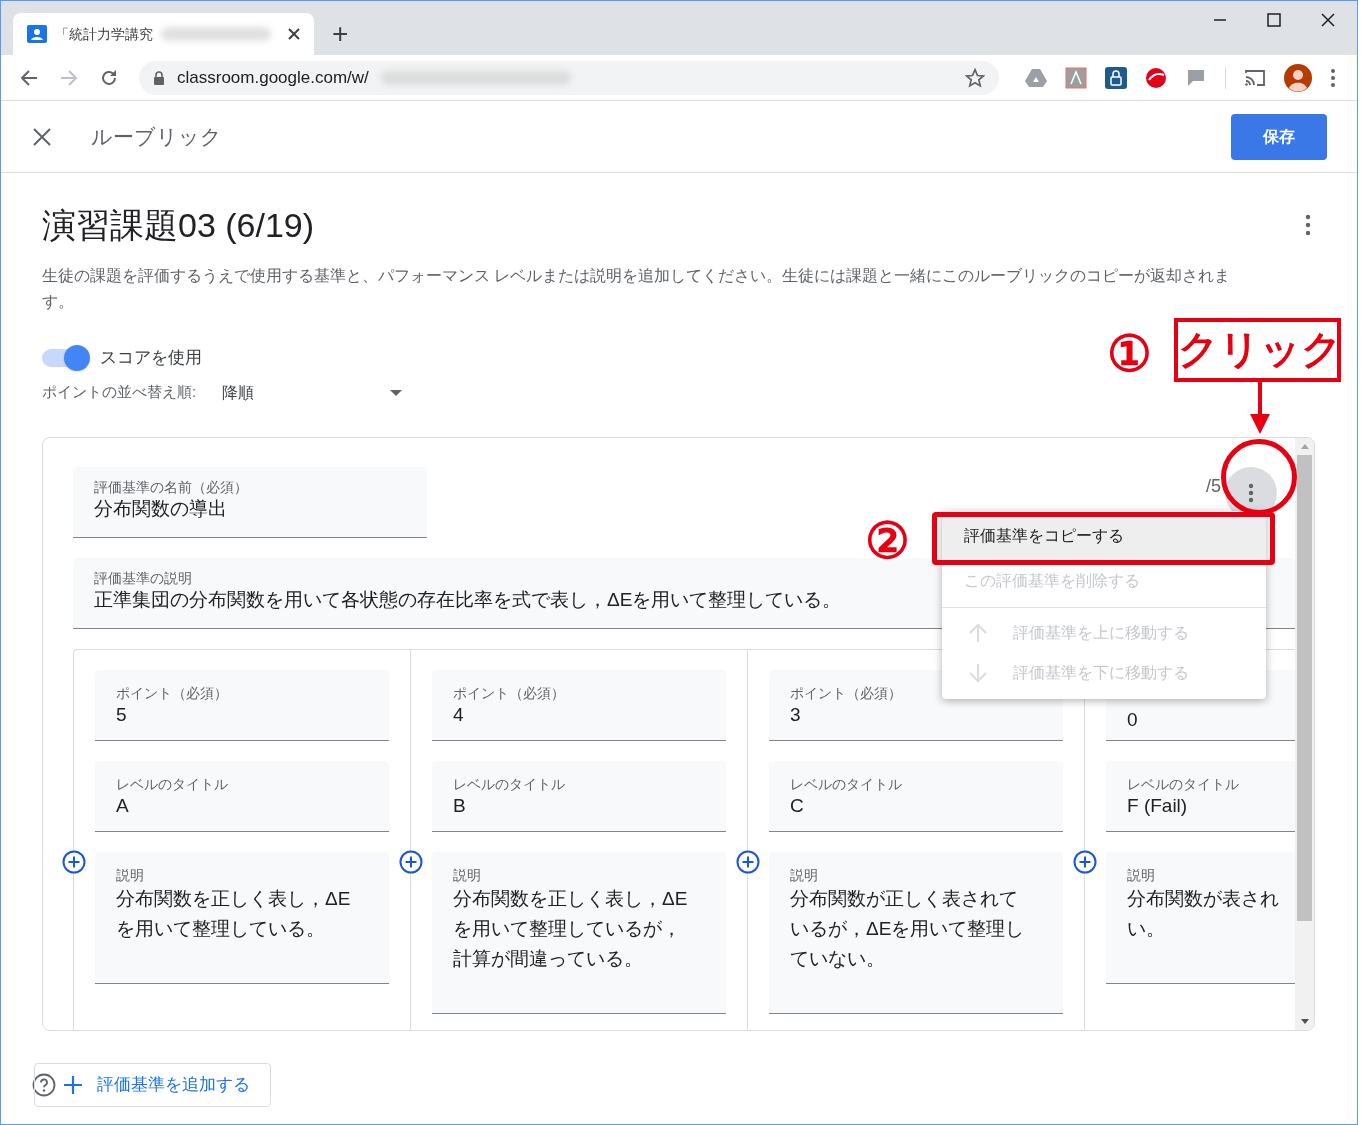  I want to click on text-field: レベルのタイトル A, so click(242, 796).